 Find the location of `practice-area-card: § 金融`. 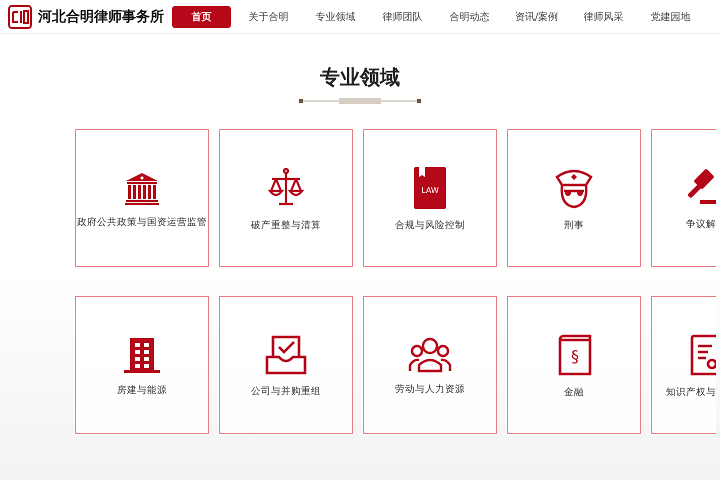

practice-area-card: § 金融 is located at coordinates (574, 365).